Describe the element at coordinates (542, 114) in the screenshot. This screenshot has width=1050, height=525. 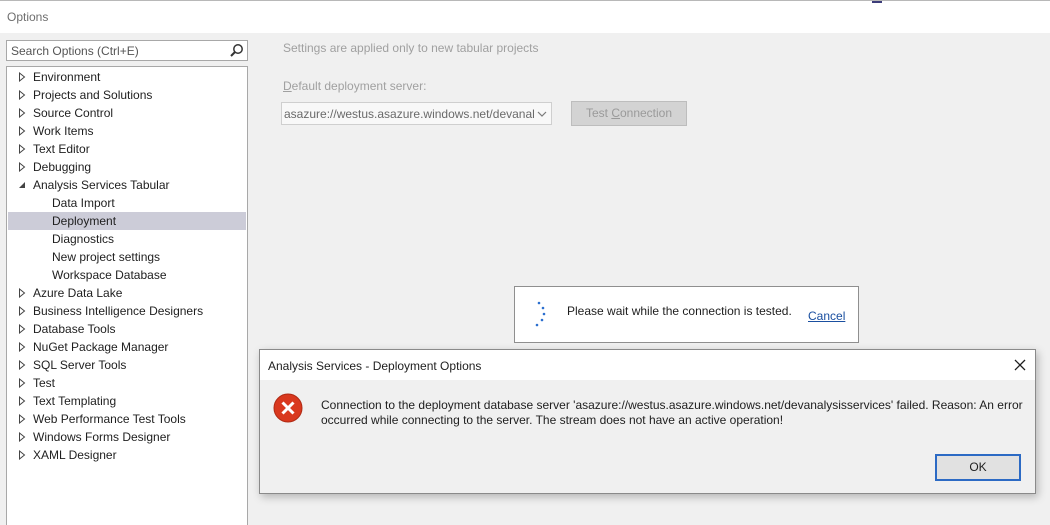
I see `chevron-down-icon` at that location.